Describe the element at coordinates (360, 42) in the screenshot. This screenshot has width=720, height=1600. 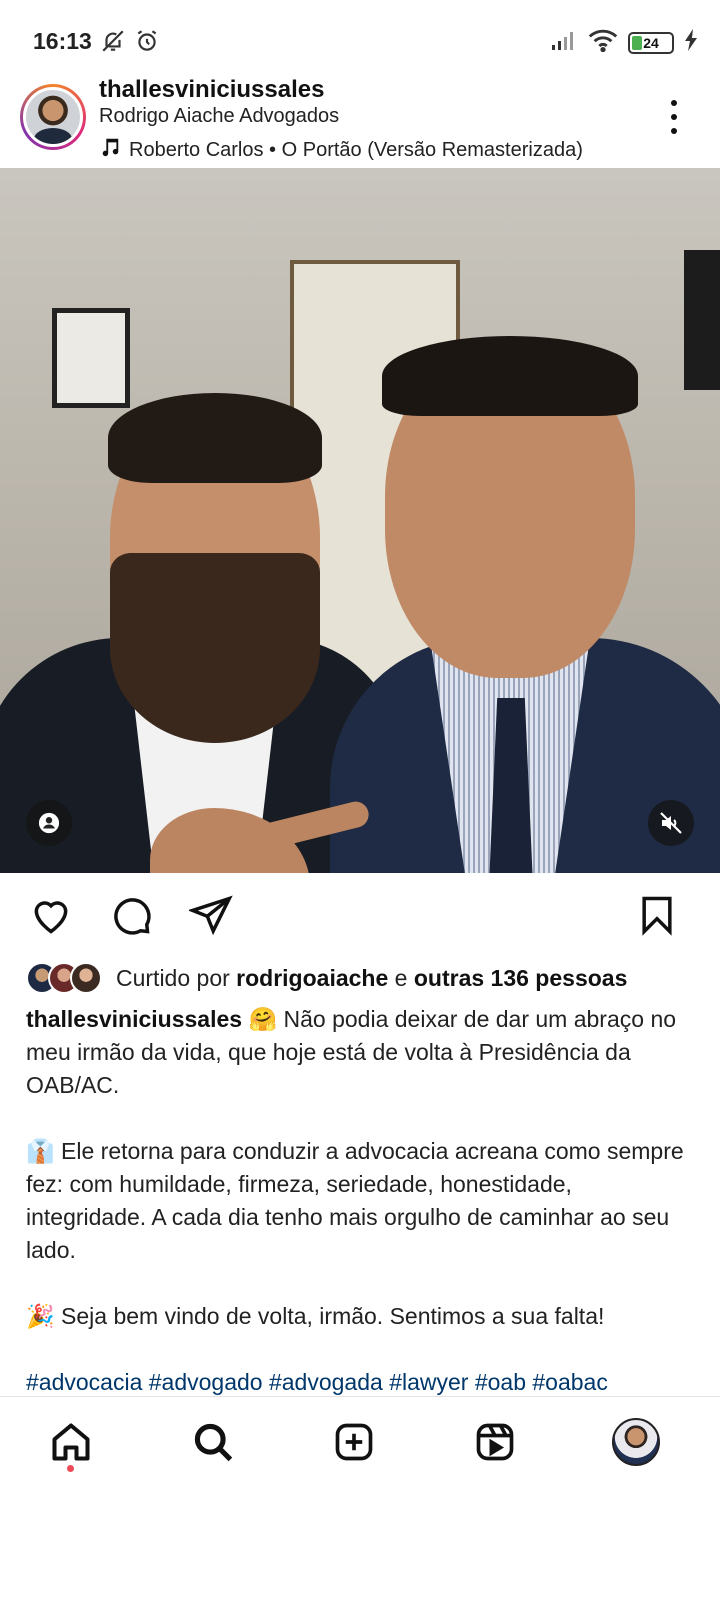
I see `status-bar: 16:13 24` at that location.